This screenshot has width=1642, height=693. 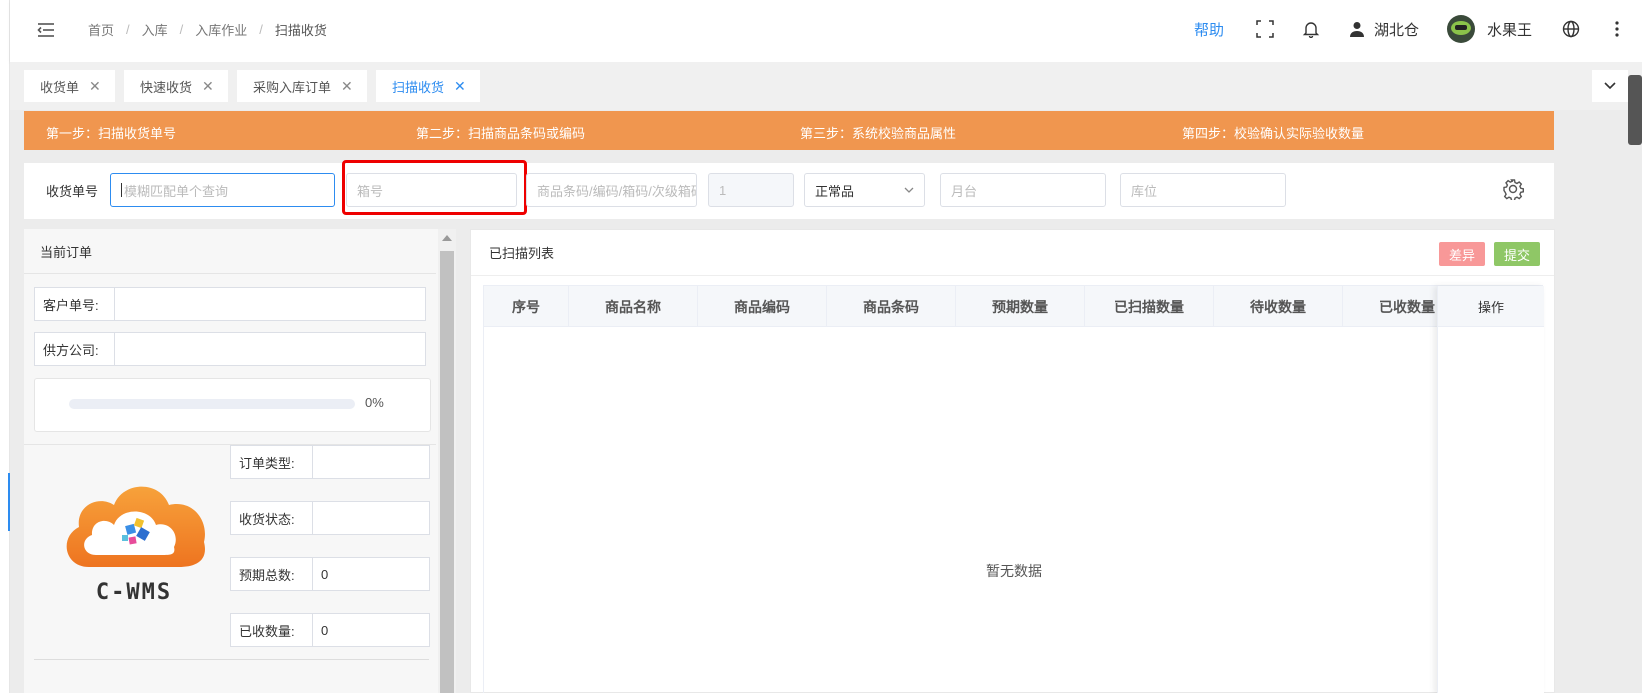 I want to click on progress-bar, so click(x=212, y=404).